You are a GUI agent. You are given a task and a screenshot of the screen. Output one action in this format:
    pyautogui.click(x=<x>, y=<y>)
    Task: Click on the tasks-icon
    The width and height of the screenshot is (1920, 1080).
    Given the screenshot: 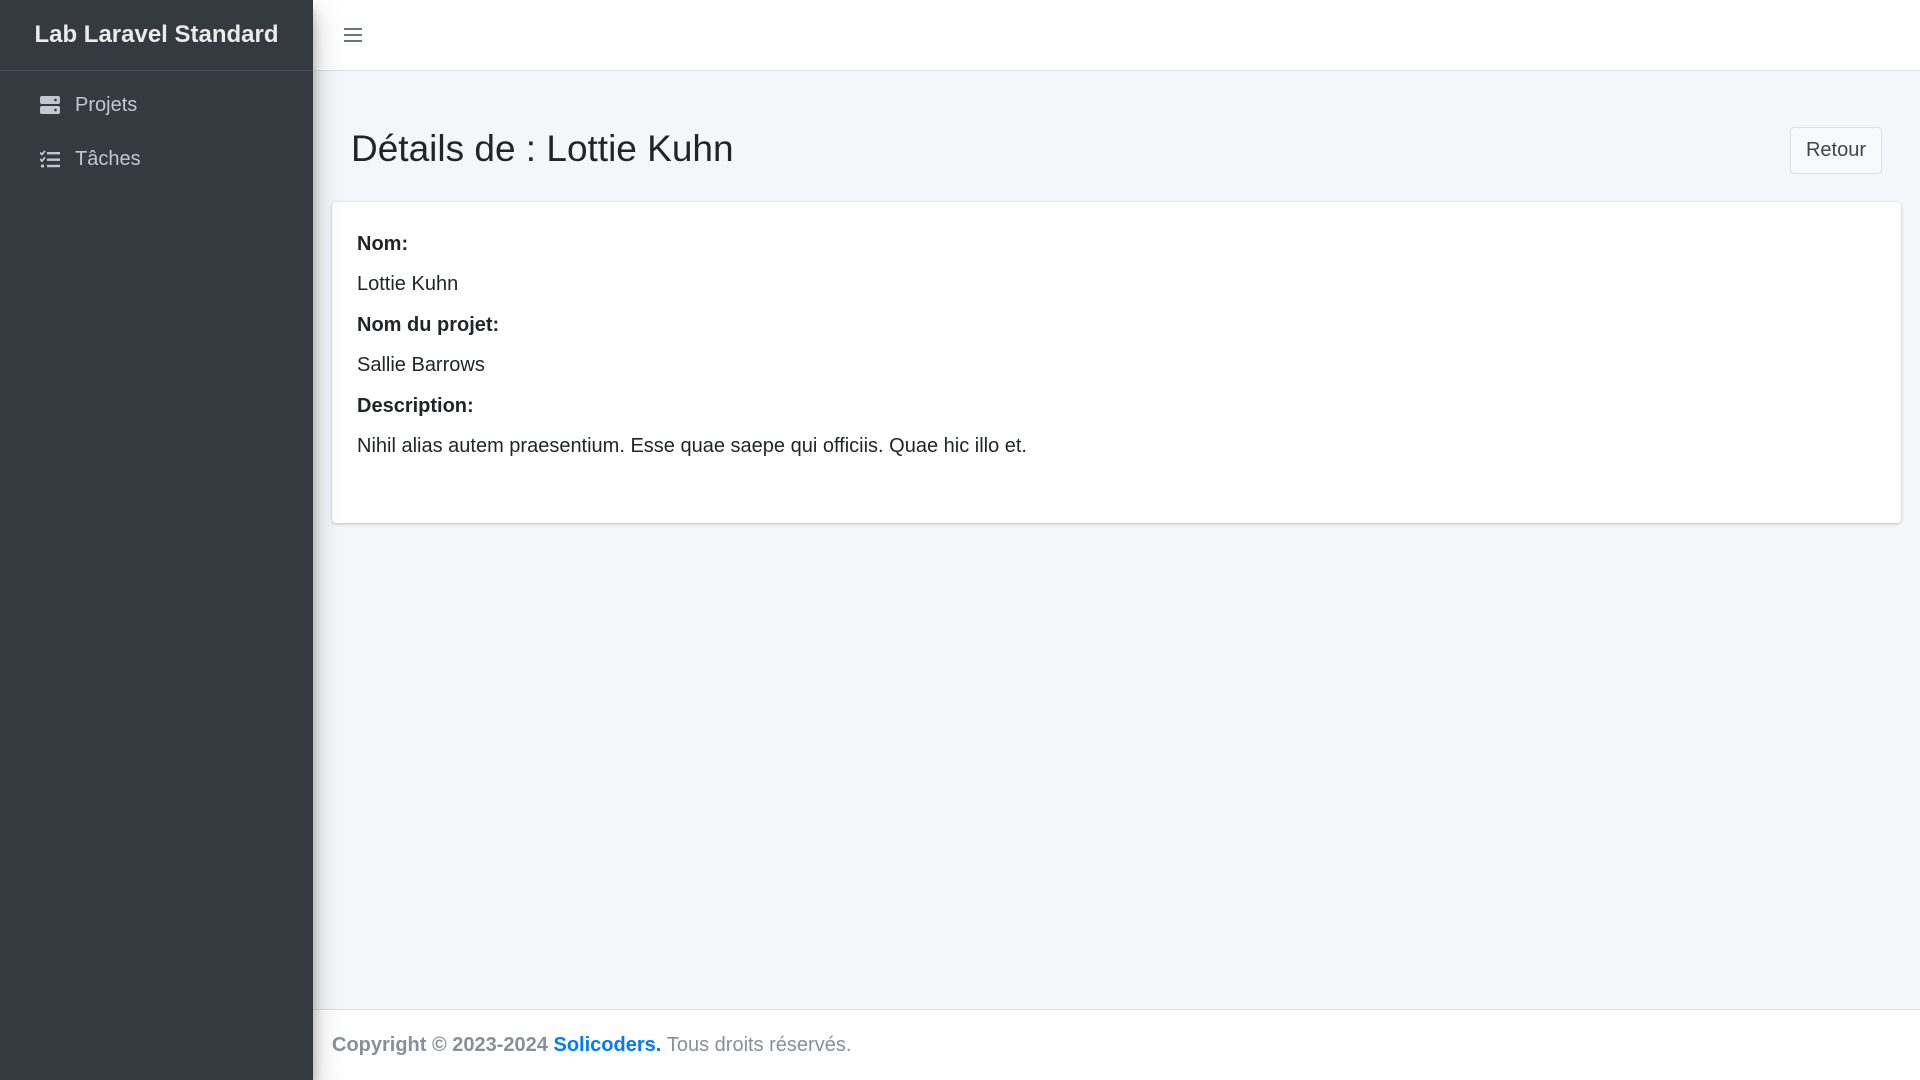 What is the action you would take?
    pyautogui.click(x=50, y=159)
    